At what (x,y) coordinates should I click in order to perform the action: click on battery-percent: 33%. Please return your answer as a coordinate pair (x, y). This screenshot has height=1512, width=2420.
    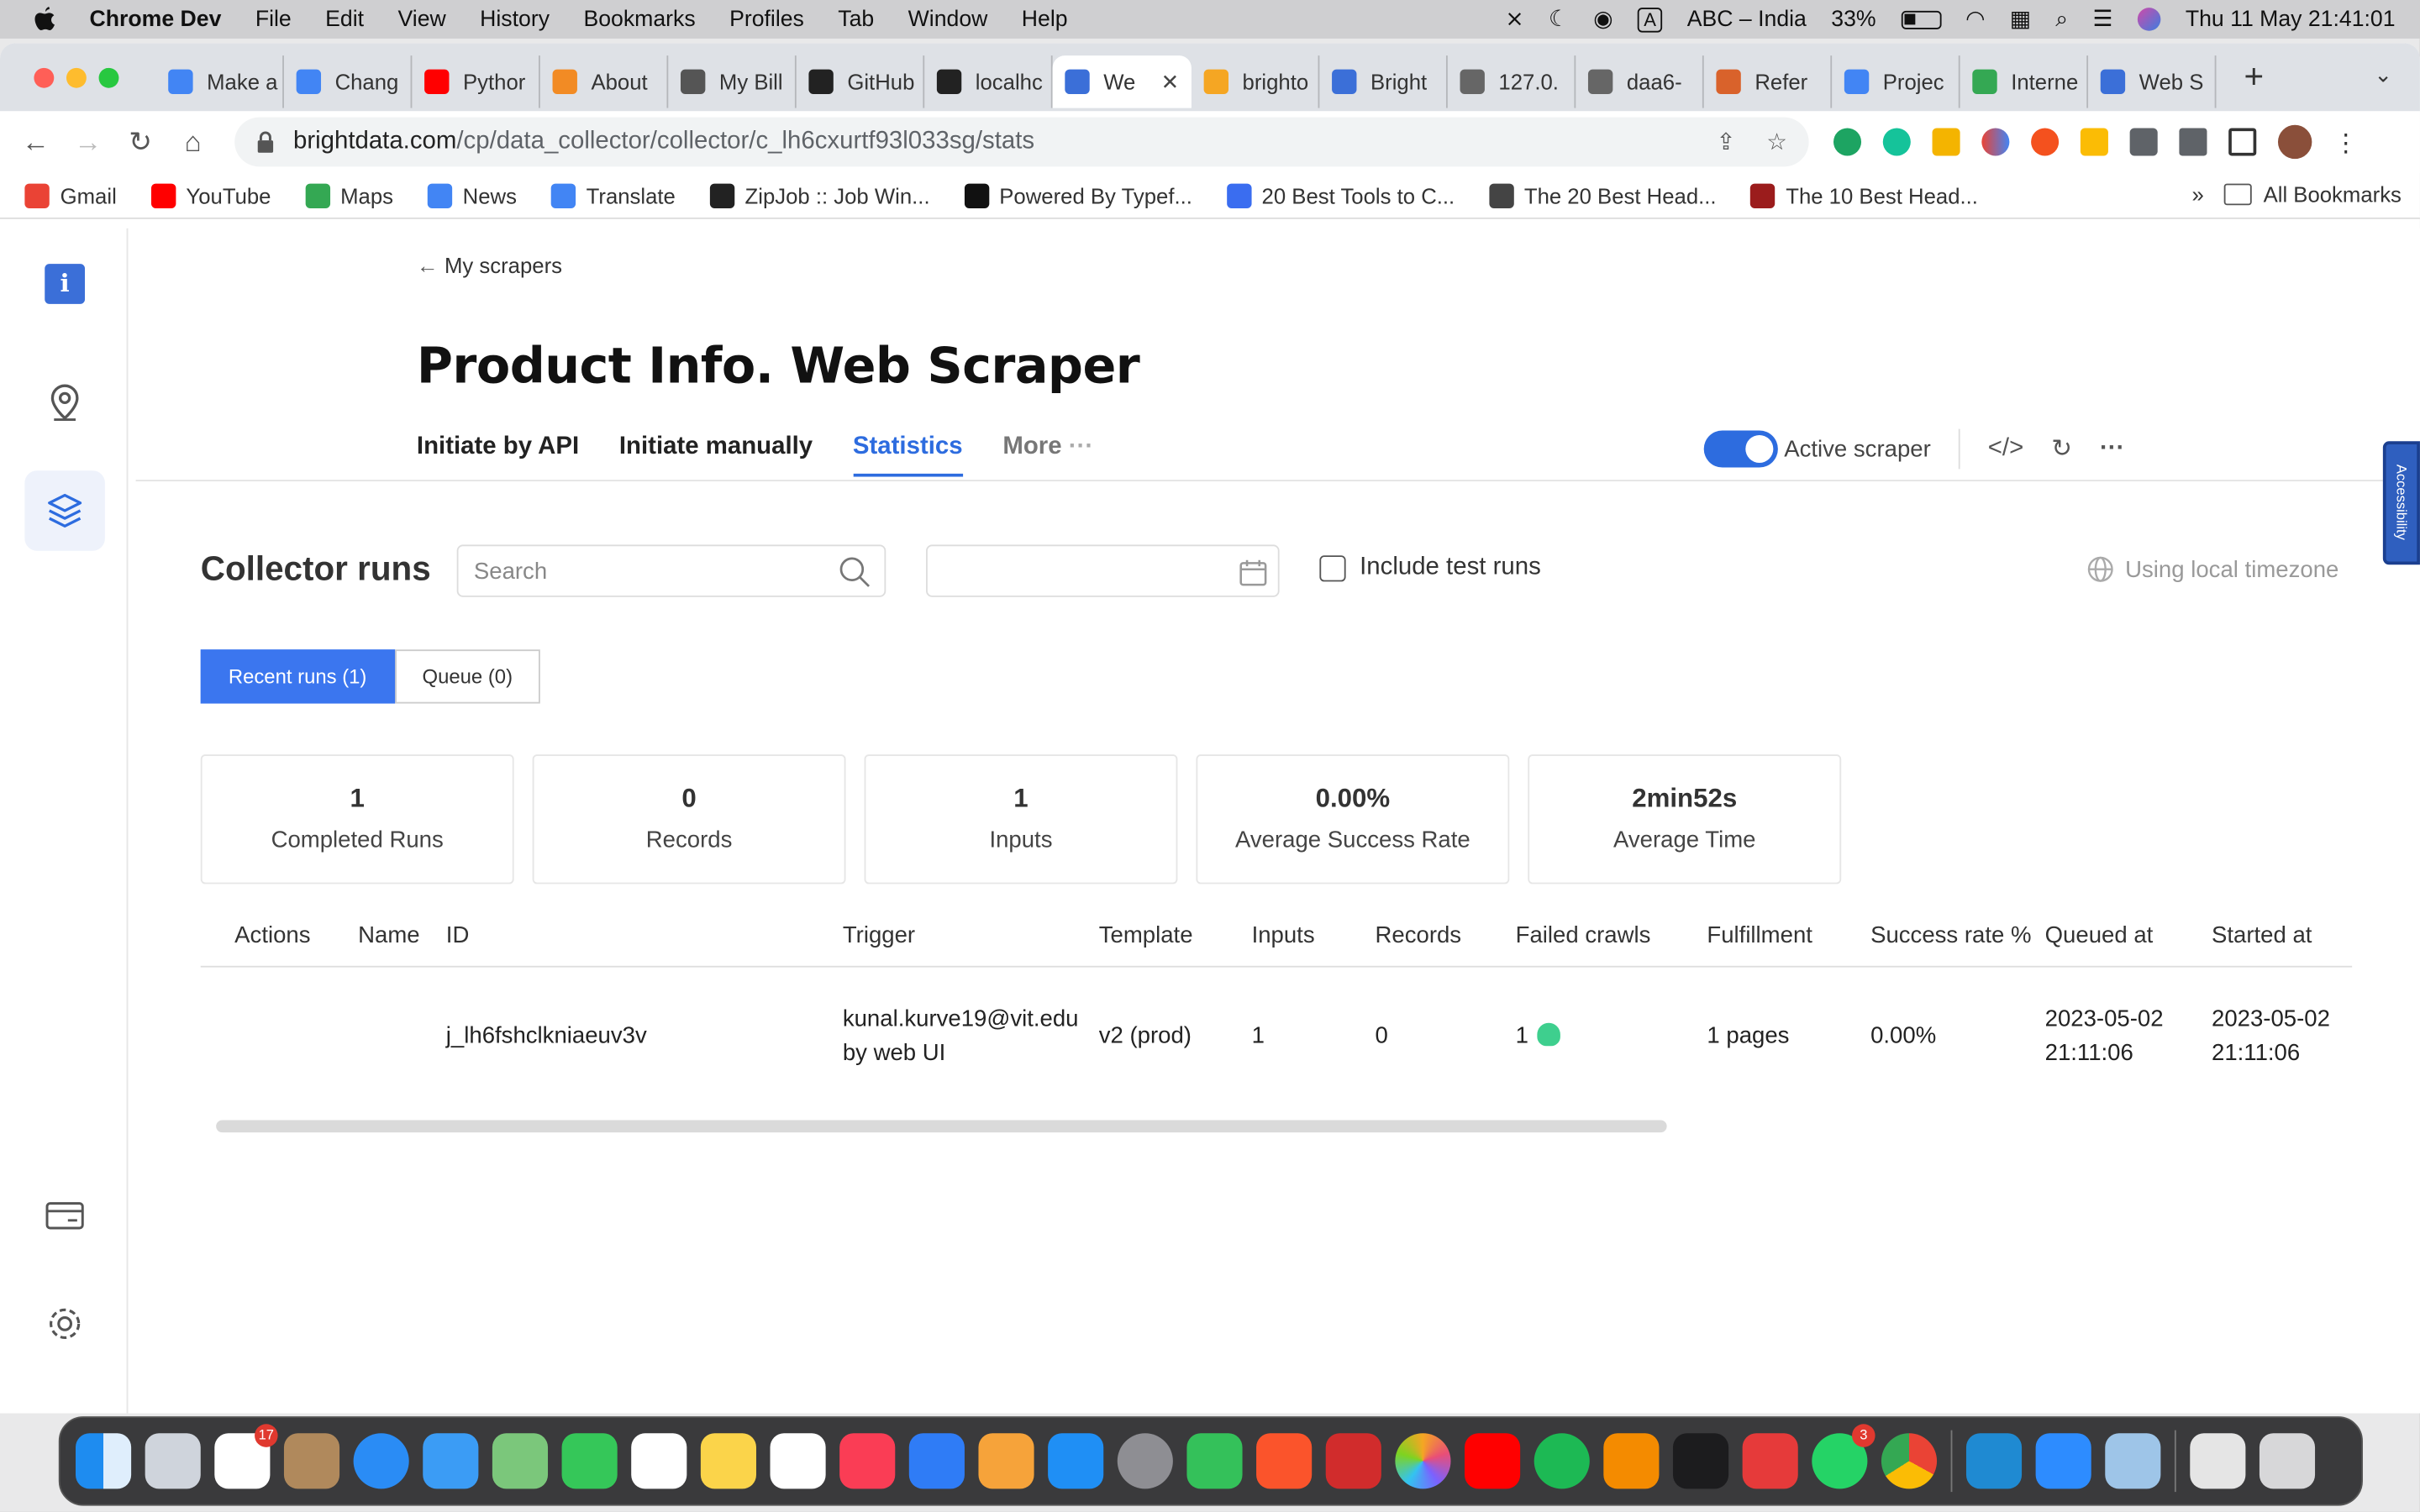
    Looking at the image, I should click on (1854, 19).